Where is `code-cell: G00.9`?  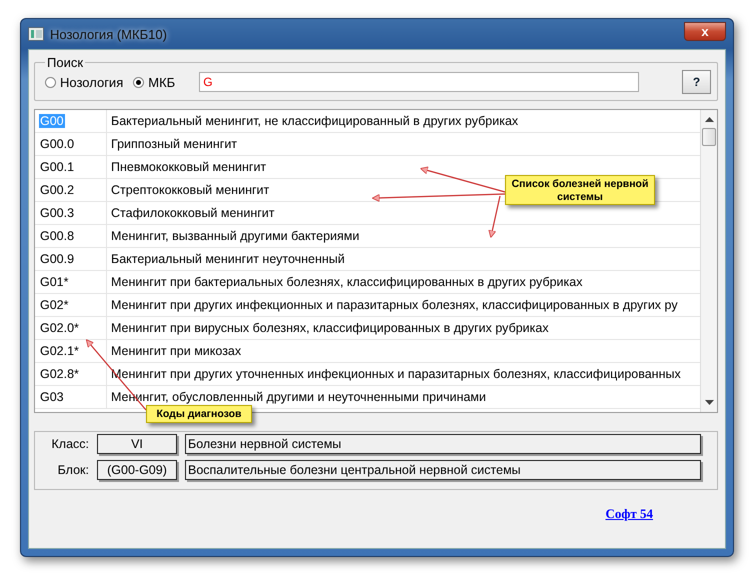 code-cell: G00.9 is located at coordinates (57, 259).